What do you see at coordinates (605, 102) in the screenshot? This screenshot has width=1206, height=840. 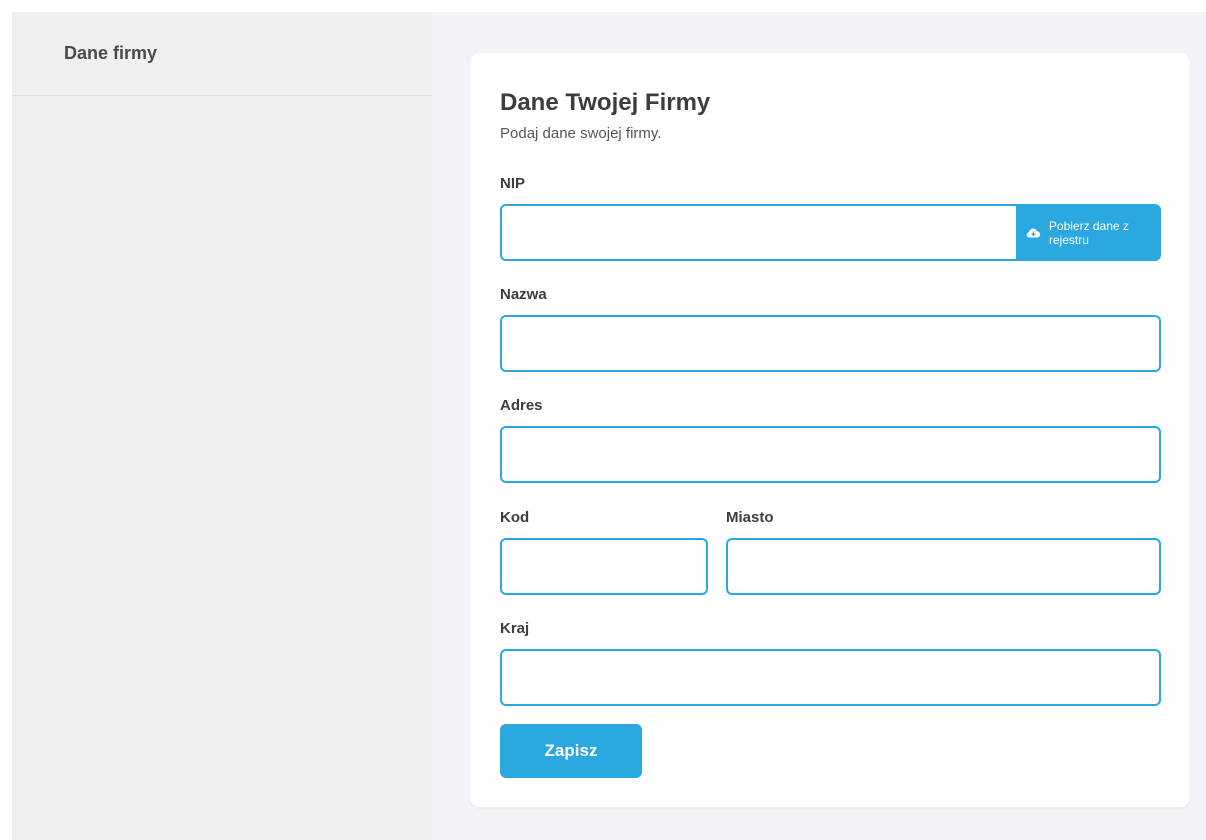 I see `page-title: Dane Twojej Firmy` at bounding box center [605, 102].